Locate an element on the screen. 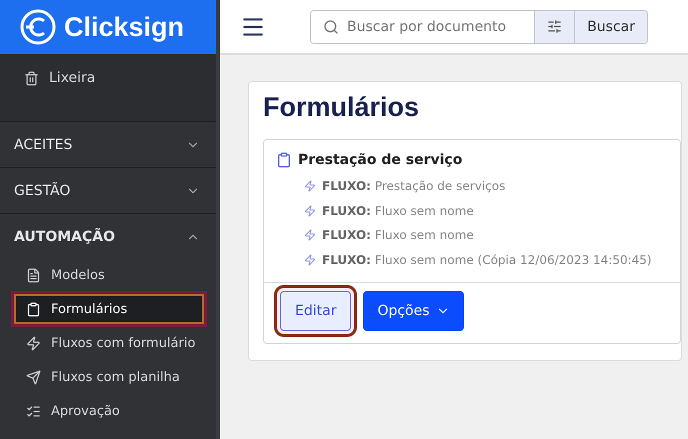 This screenshot has height=439, width=688. document-icon is located at coordinates (33, 275).